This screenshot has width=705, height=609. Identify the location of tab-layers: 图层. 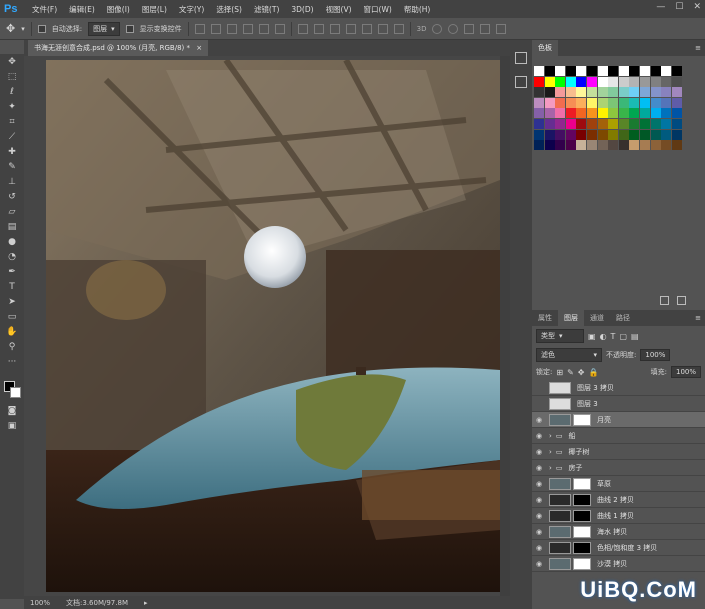
(571, 318).